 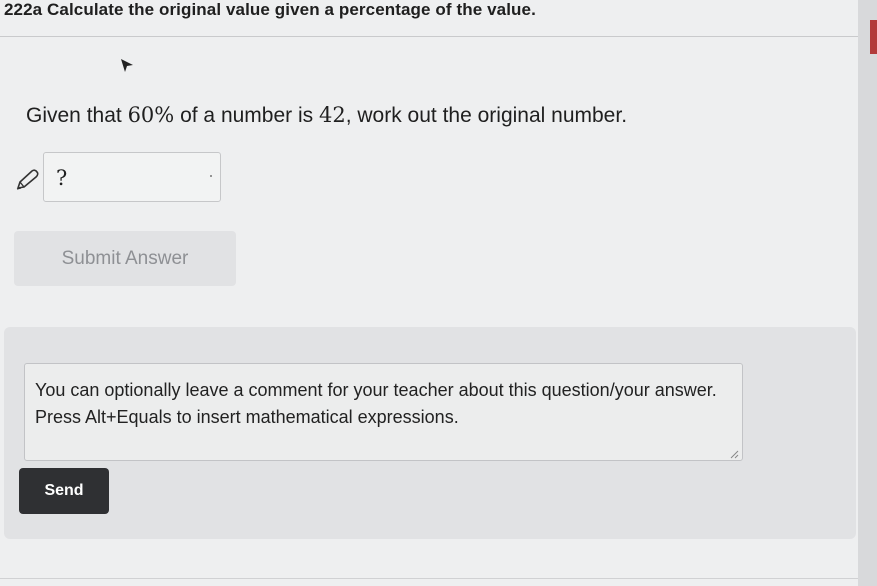 I want to click on question-suffix: , work out the original number., so click(x=486, y=115).